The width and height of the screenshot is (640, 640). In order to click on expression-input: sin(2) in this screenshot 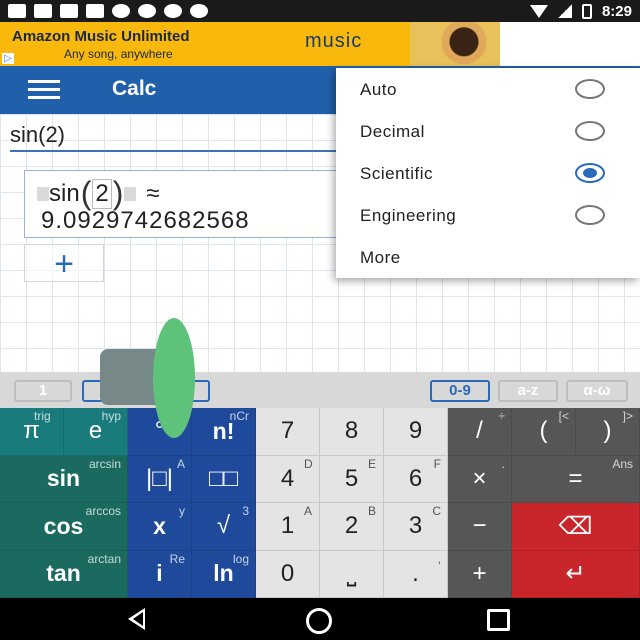, I will do `click(173, 136)`.